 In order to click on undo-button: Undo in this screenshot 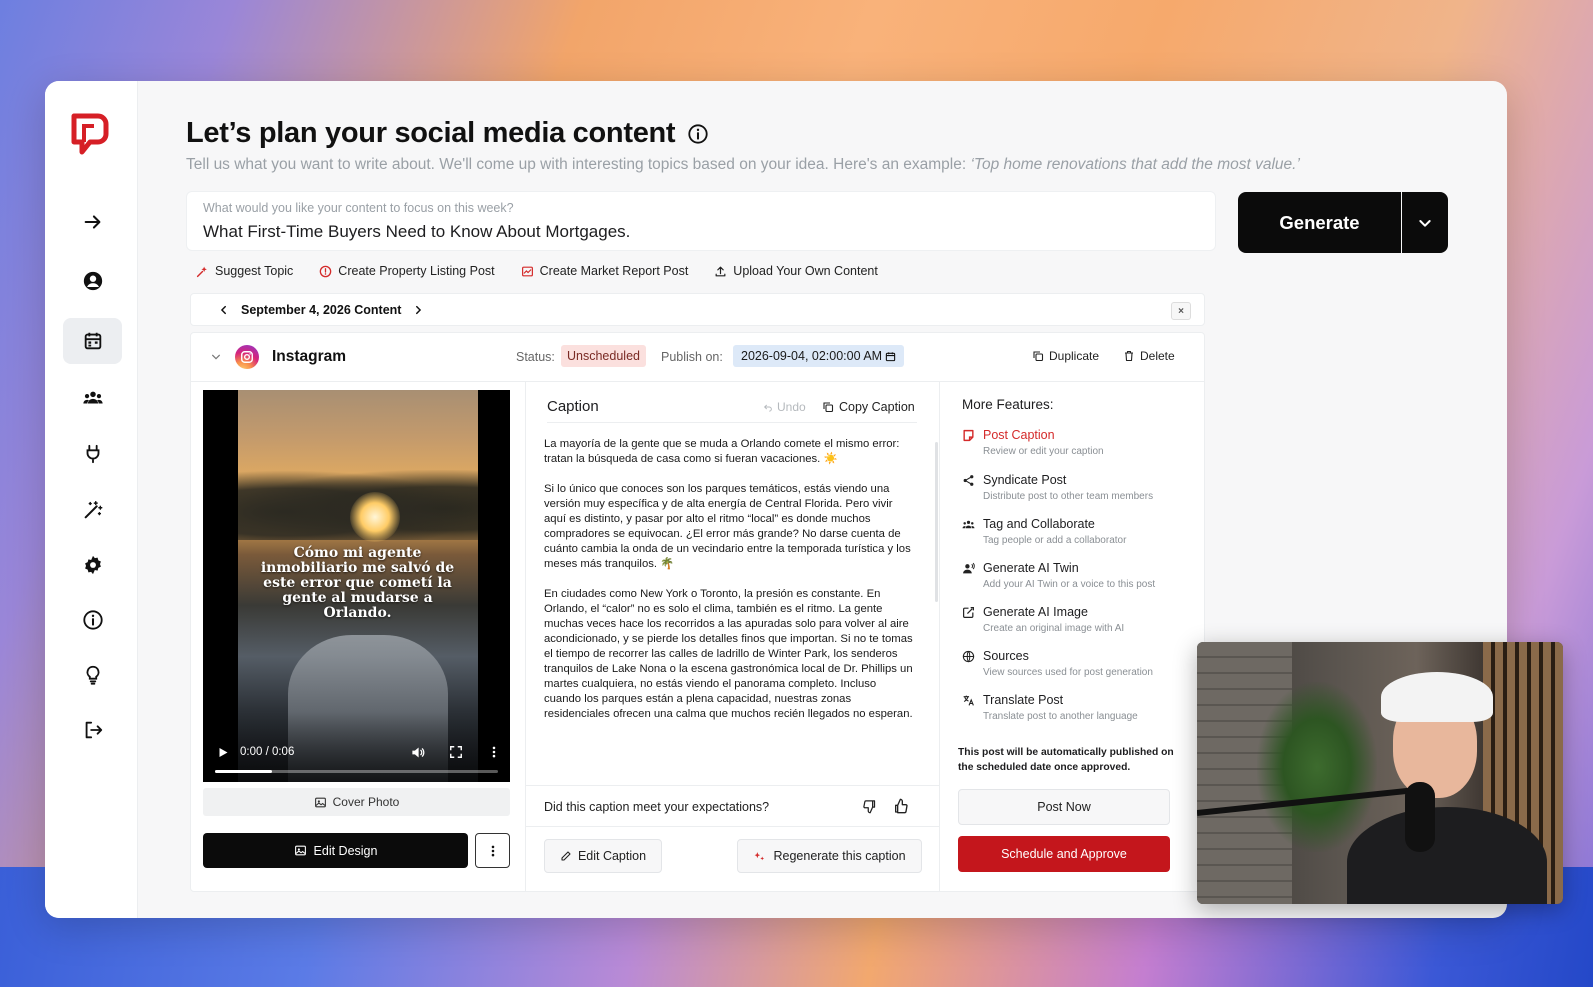, I will do `click(784, 407)`.